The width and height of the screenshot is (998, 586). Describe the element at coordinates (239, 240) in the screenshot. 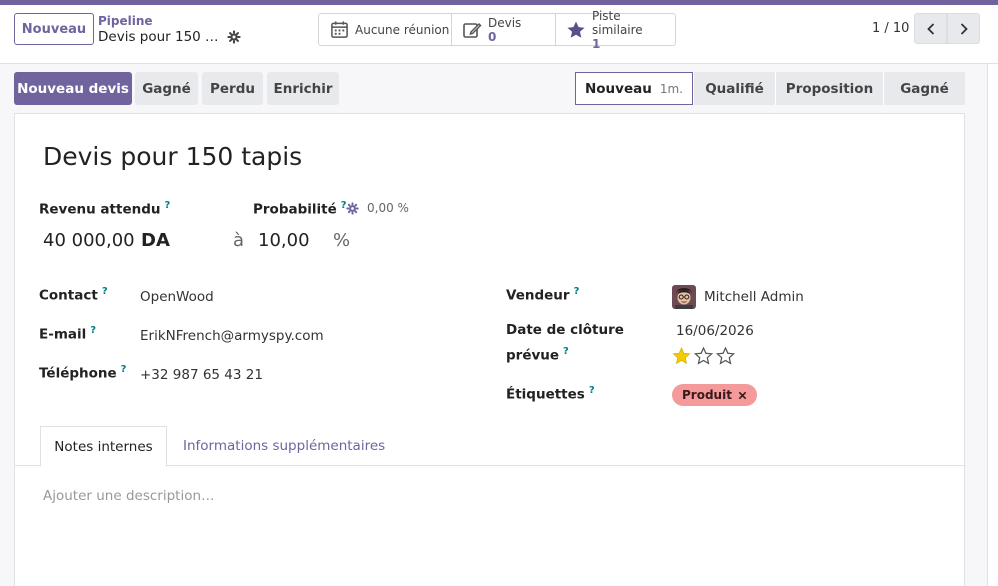

I see `at-separator: à` at that location.